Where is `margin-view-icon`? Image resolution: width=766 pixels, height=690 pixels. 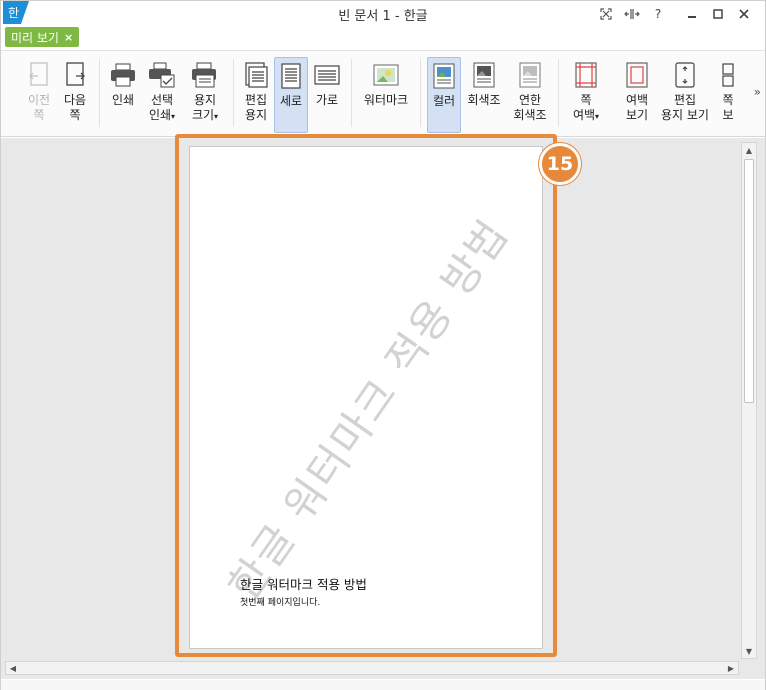 margin-view-icon is located at coordinates (637, 75).